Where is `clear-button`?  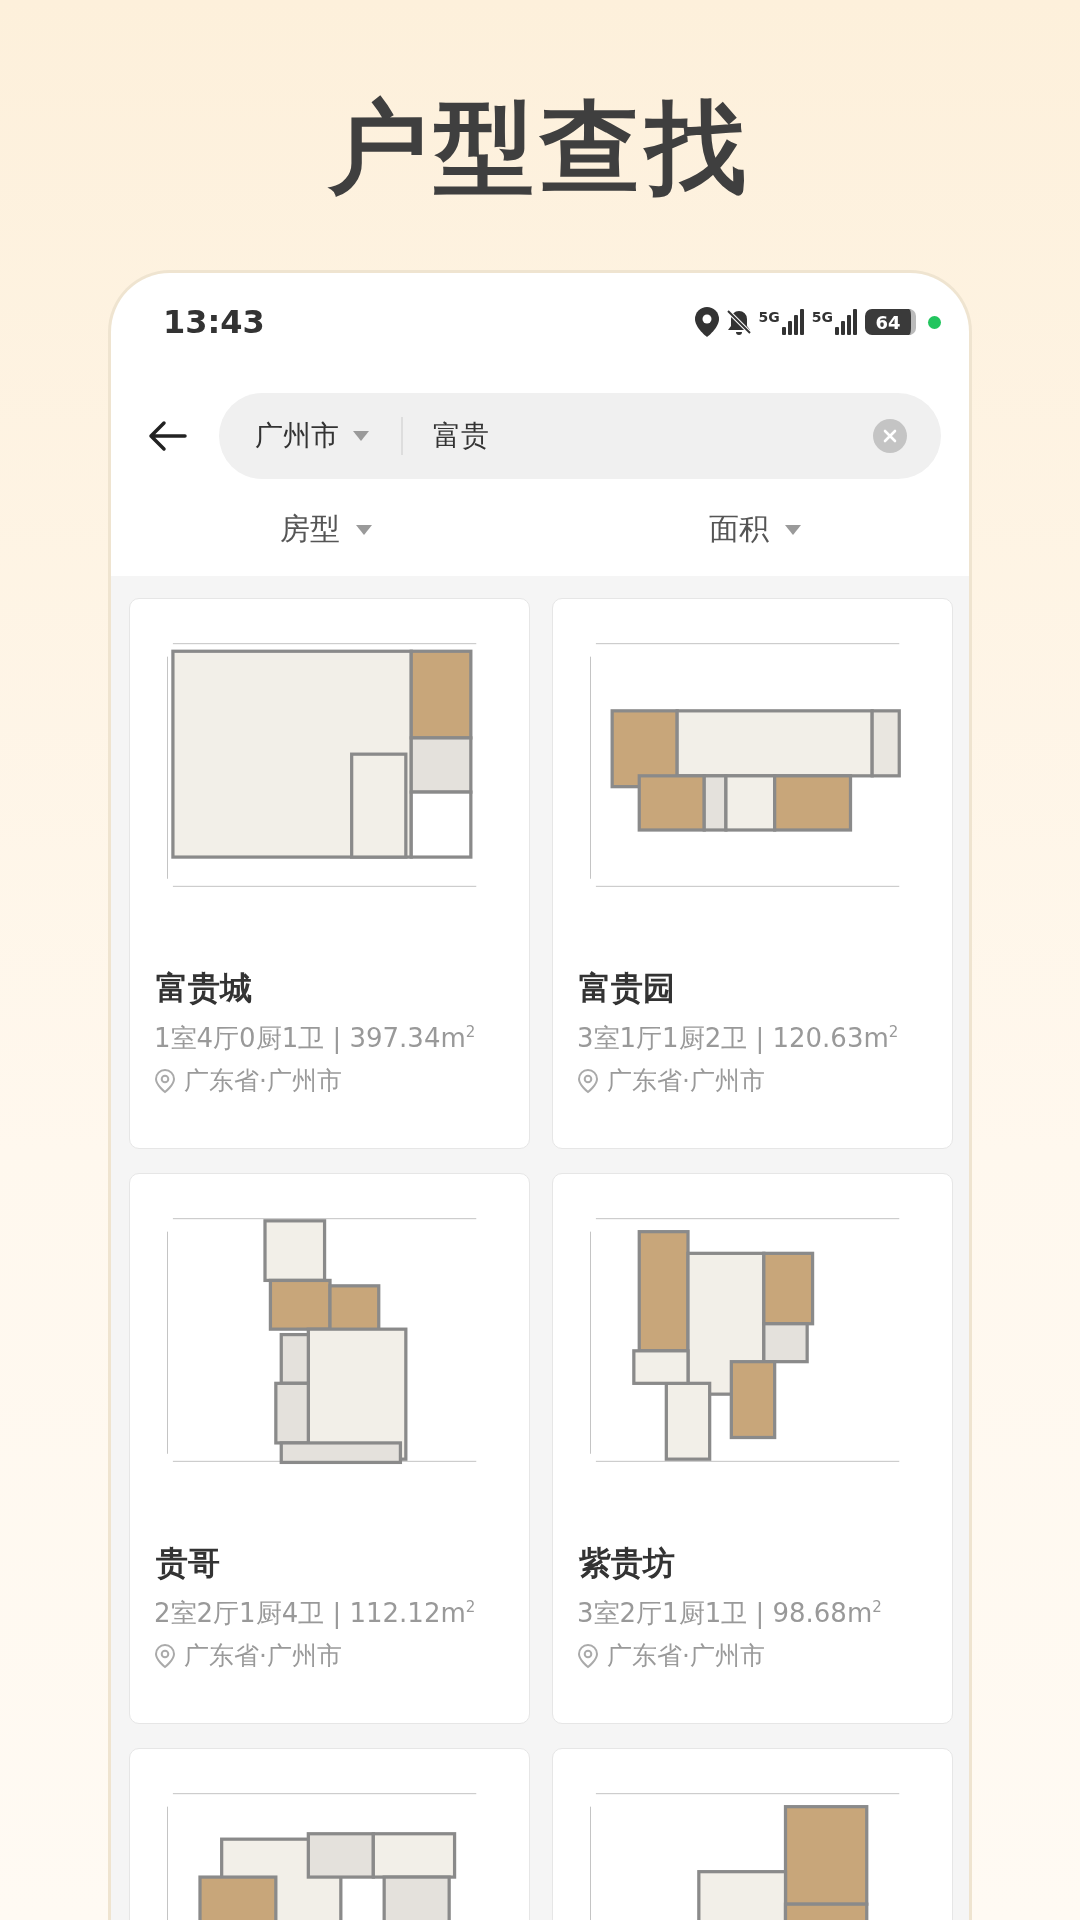
clear-button is located at coordinates (890, 436).